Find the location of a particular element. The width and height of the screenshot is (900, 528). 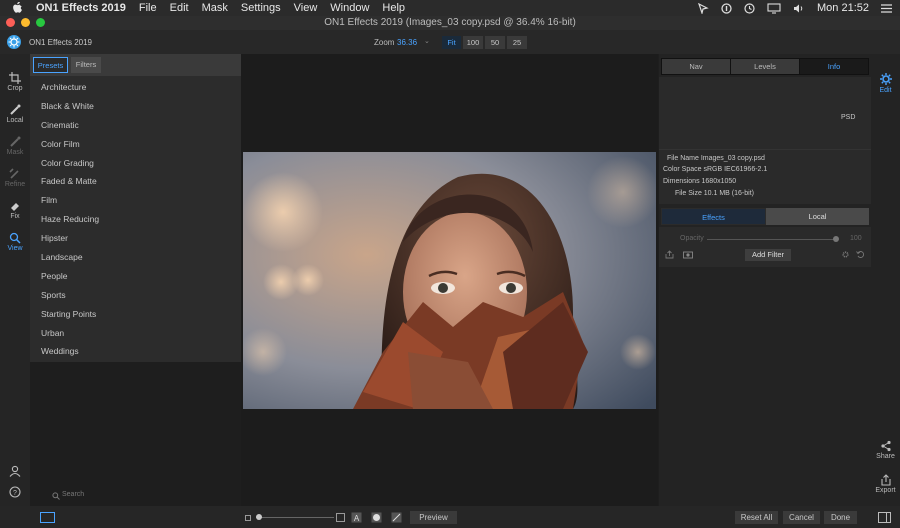

tool-local: Local is located at coordinates (15, 114).